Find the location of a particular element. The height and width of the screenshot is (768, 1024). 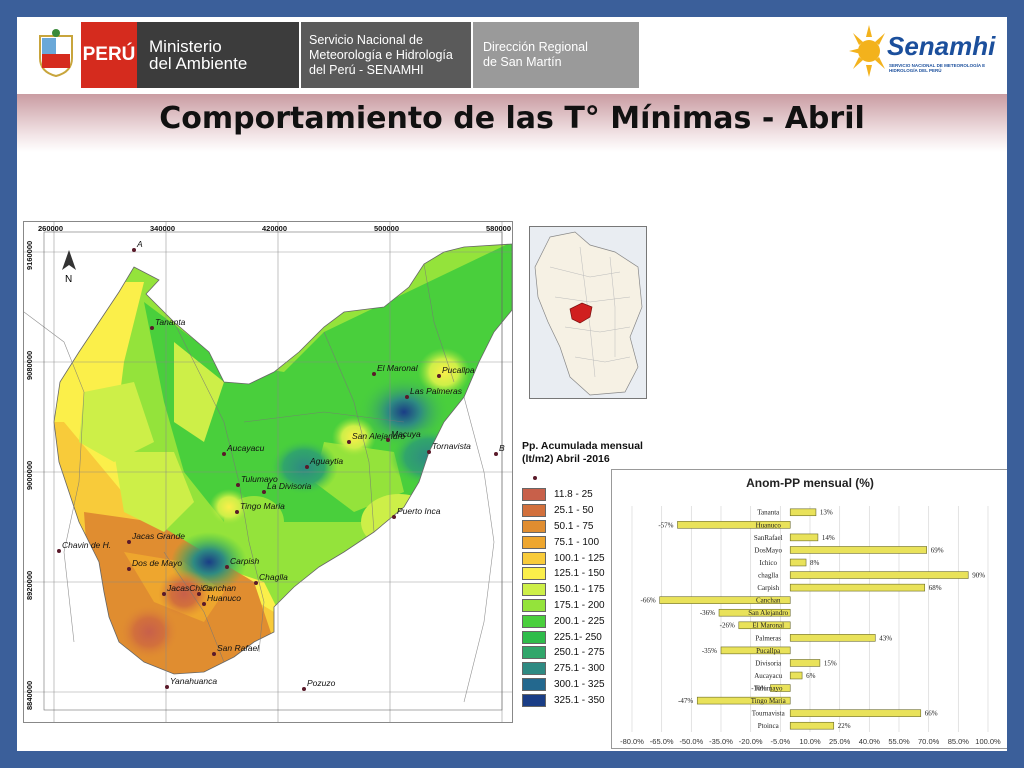

ministry-line2: del Ambiente is located at coordinates (198, 63).